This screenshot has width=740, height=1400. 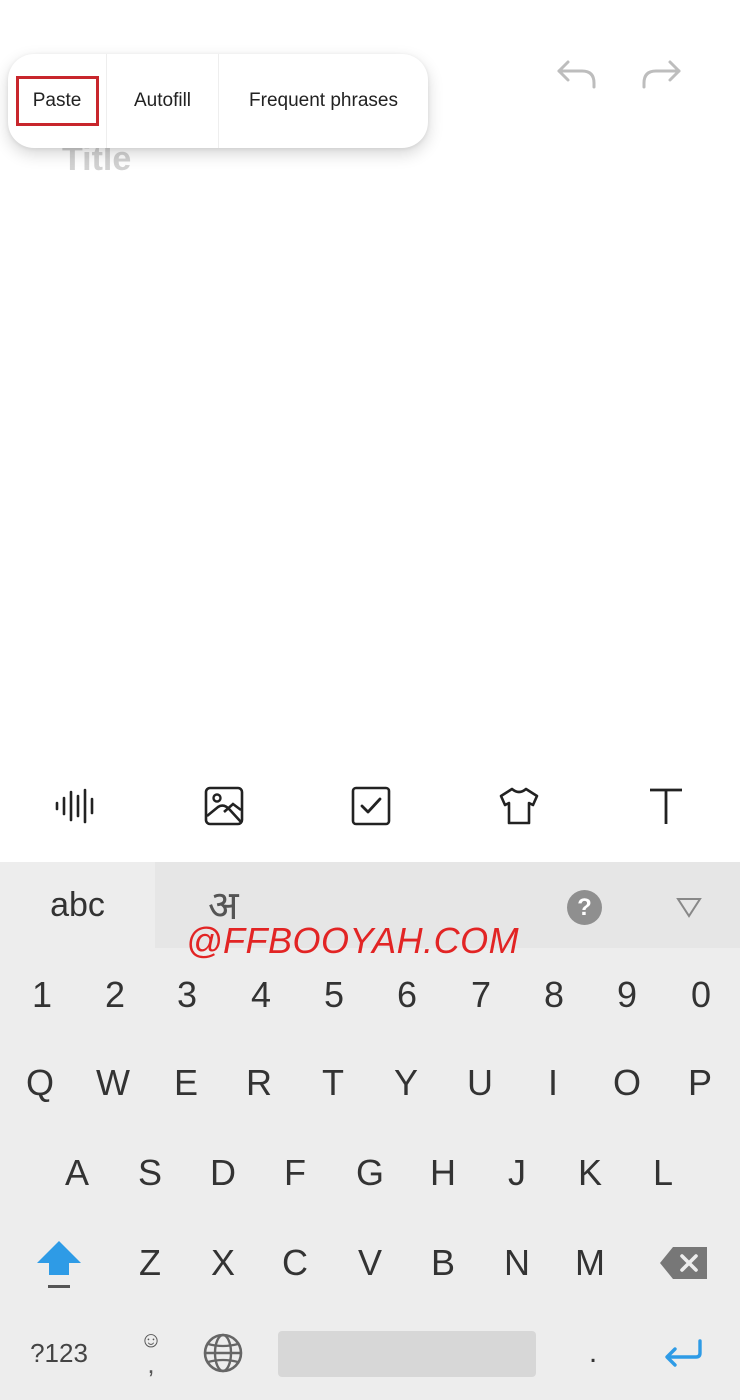 I want to click on autofill-label: Autofill, so click(x=162, y=100).